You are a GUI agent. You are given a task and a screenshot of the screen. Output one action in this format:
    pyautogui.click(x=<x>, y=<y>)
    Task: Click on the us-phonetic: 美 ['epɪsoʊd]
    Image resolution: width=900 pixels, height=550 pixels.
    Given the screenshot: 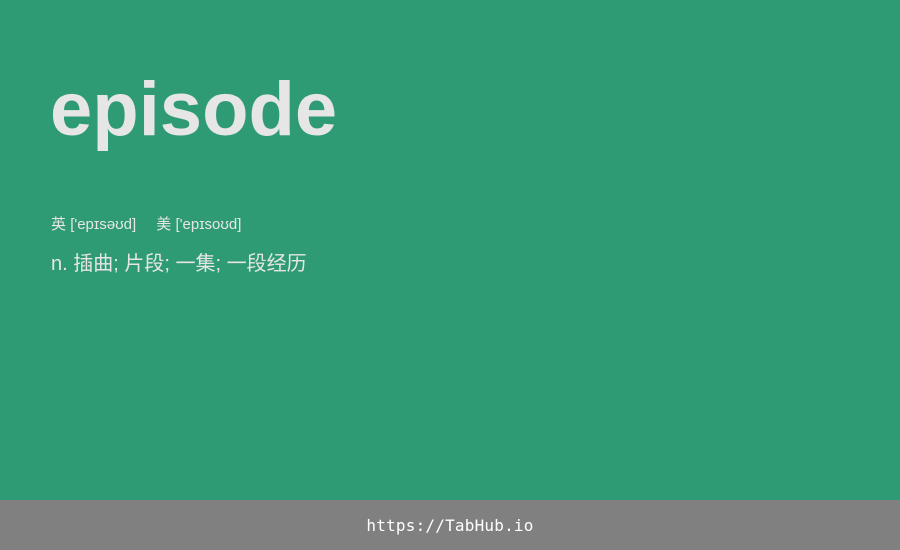 What is the action you would take?
    pyautogui.click(x=198, y=223)
    